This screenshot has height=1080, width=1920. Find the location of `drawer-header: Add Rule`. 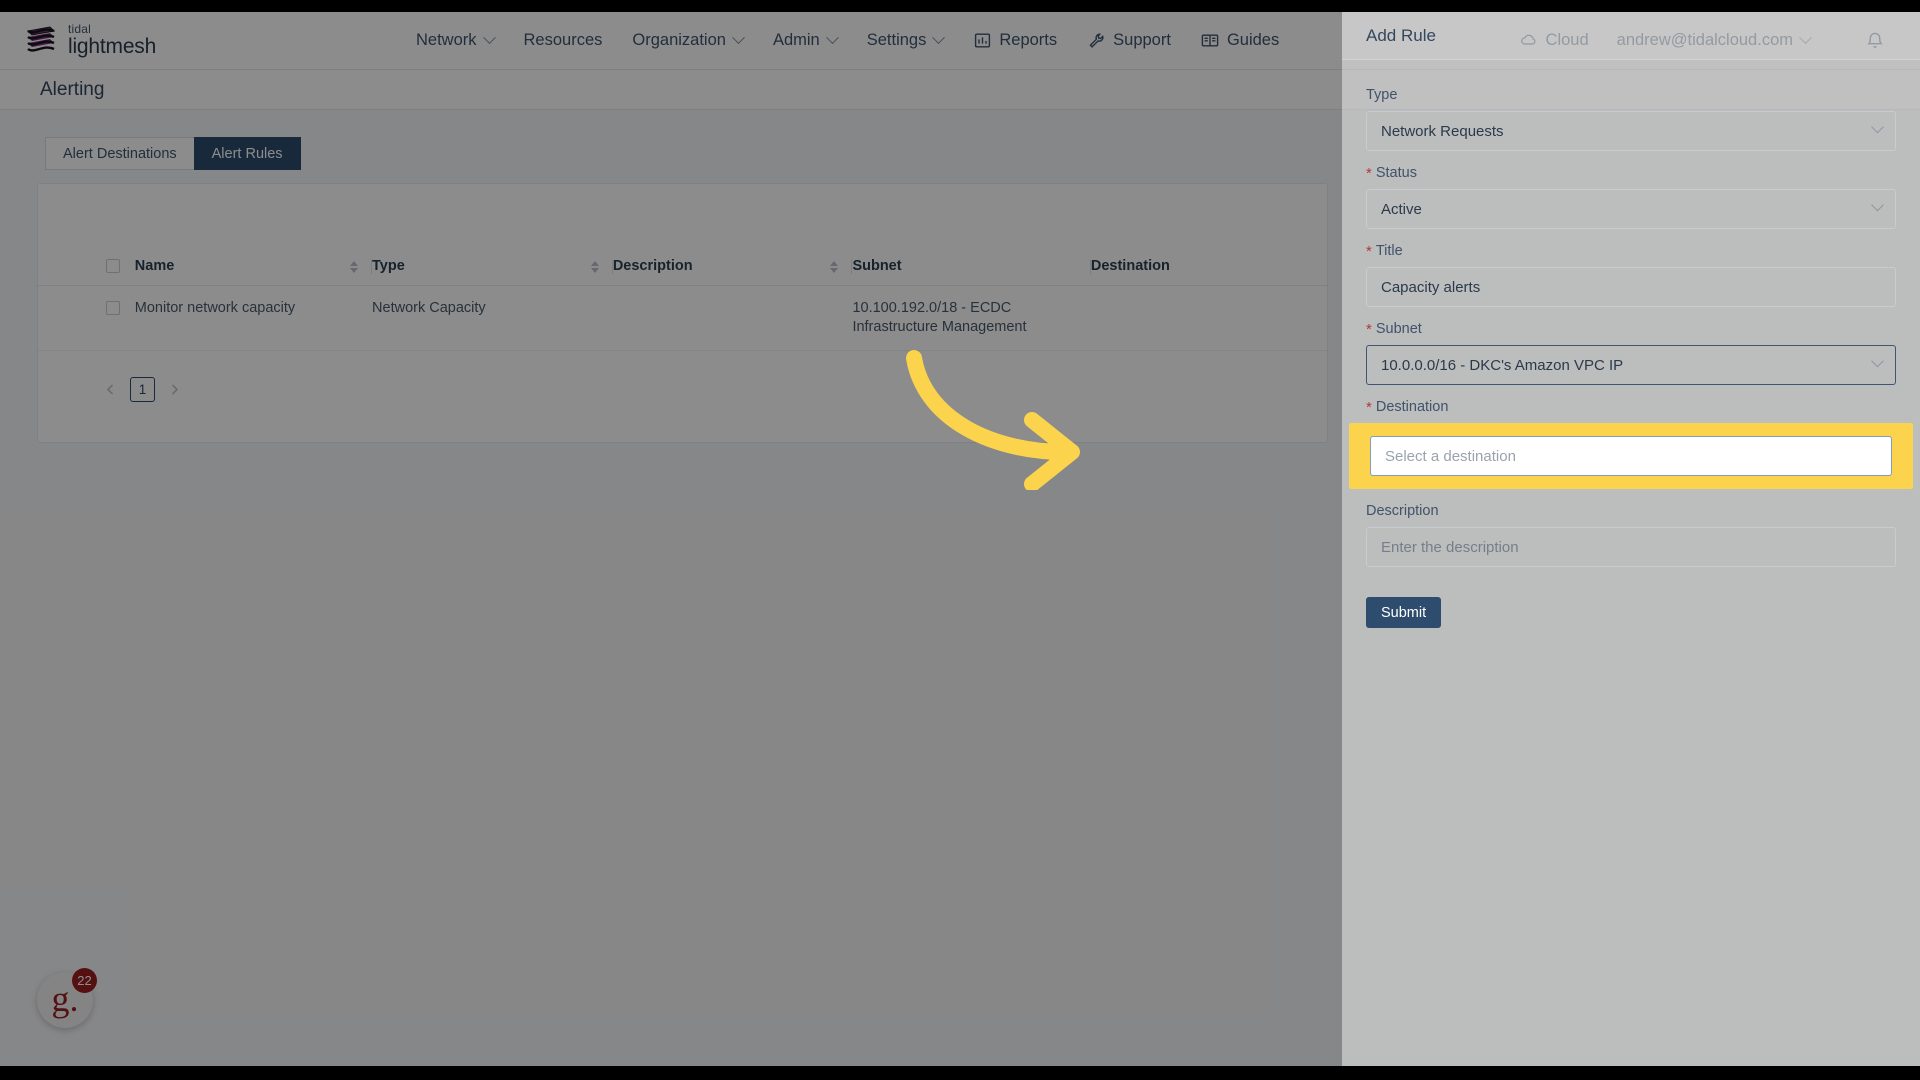

drawer-header: Add Rule is located at coordinates (1631, 36).